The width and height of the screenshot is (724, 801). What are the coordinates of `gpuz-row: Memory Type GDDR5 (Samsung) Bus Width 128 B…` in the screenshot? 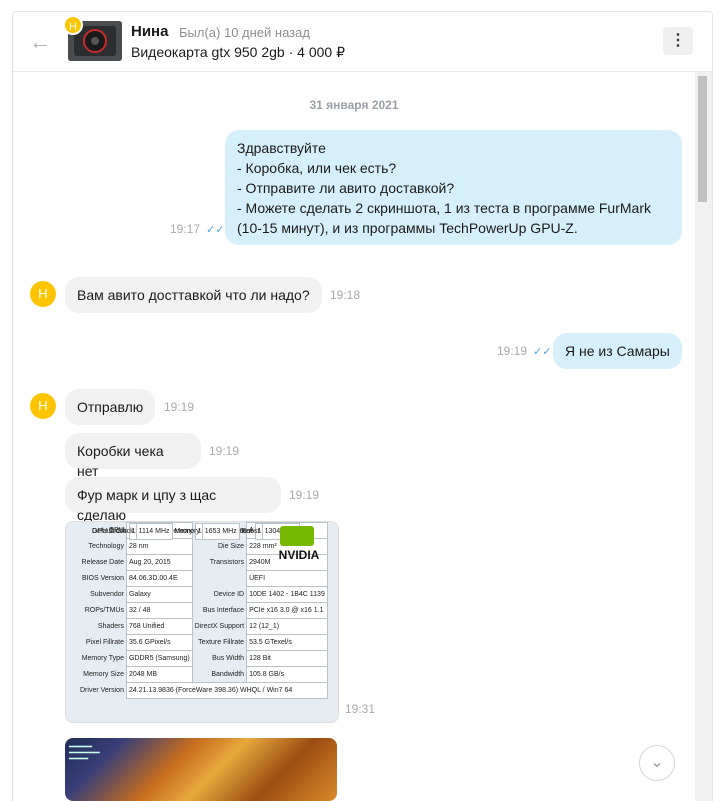 It's located at (203, 658).